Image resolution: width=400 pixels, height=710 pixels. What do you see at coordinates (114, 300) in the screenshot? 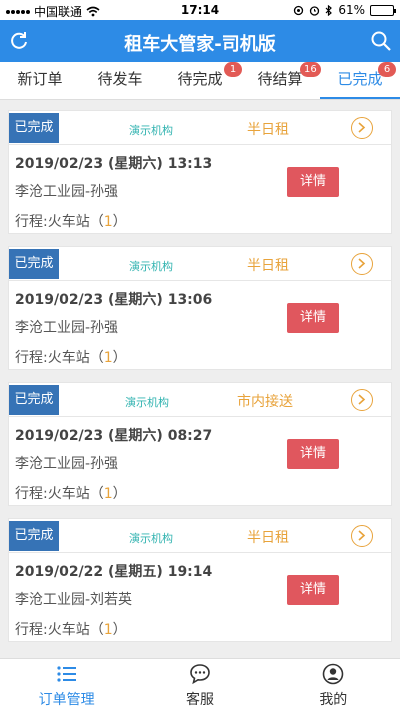
I see `order-datetime: 2019/02/23 (星期六) 13:06` at bounding box center [114, 300].